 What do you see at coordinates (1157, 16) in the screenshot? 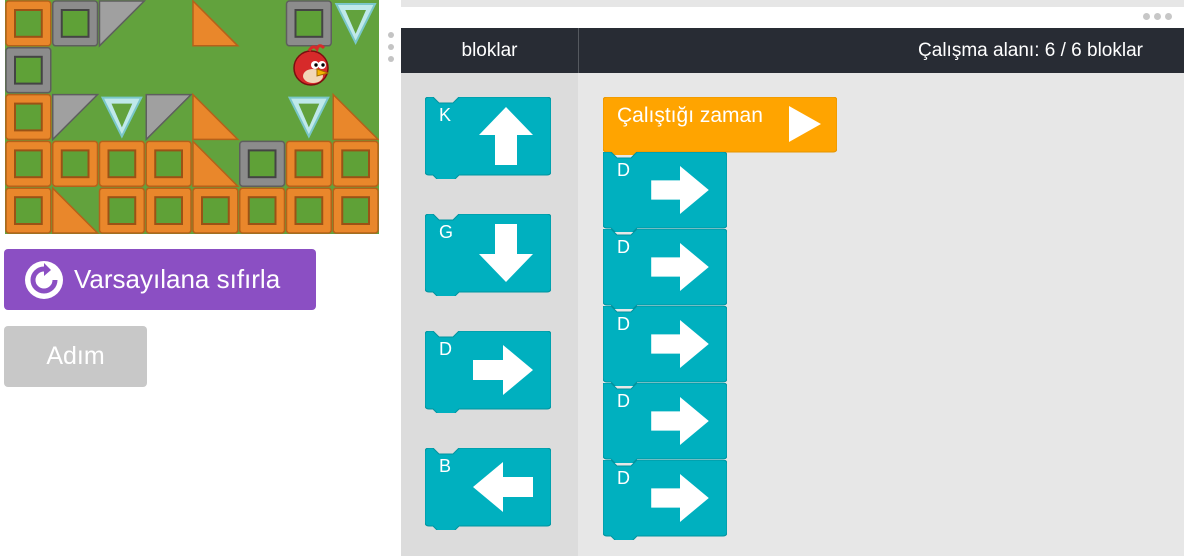
I see `more-options-icon` at bounding box center [1157, 16].